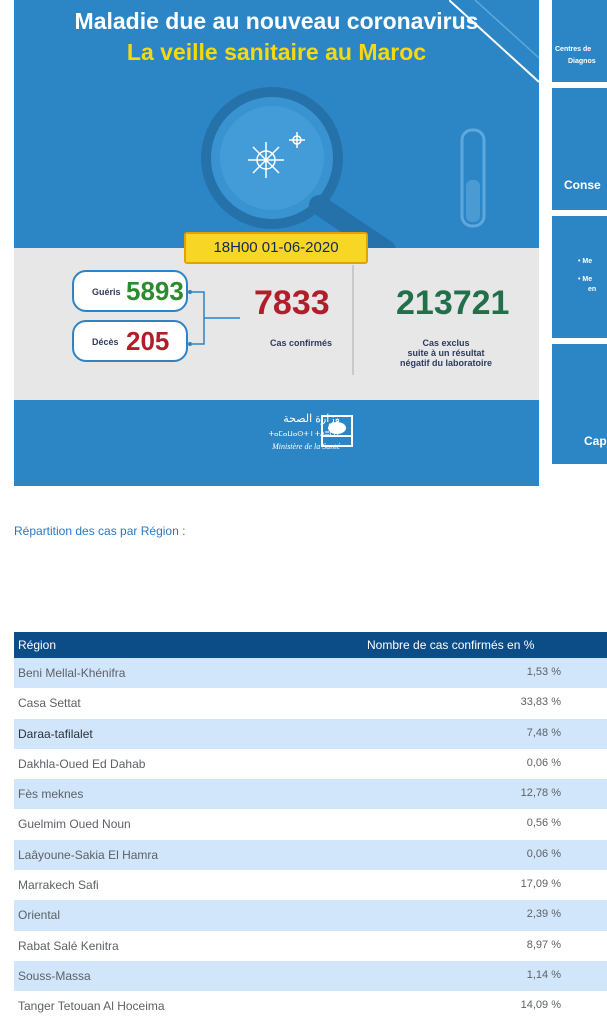  Describe the element at coordinates (543, 944) in the screenshot. I see `region-percent: 8,97 %` at that location.